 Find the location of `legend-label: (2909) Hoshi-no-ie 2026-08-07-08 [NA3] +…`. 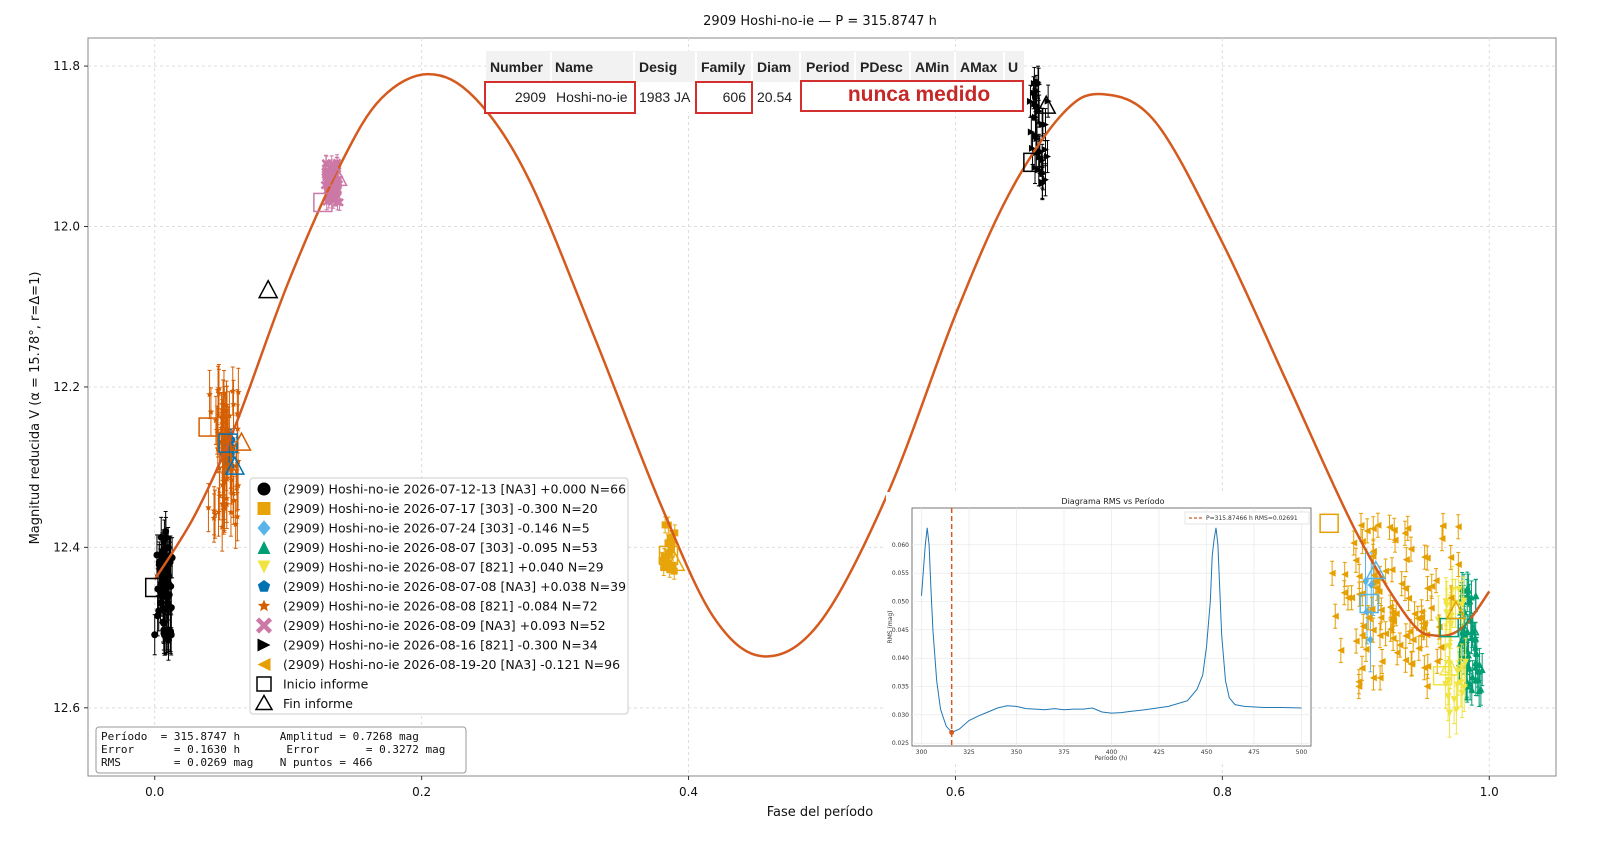

legend-label: (2909) Hoshi-no-ie 2026-08-07-08 [NA3] +… is located at coordinates (454, 586).